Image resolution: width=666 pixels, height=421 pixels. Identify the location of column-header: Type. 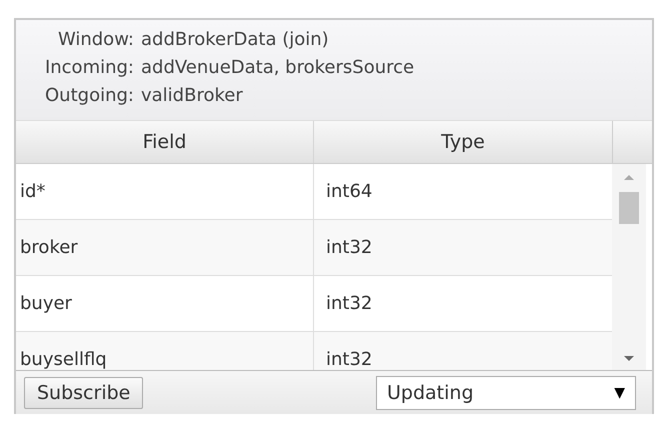
(463, 142).